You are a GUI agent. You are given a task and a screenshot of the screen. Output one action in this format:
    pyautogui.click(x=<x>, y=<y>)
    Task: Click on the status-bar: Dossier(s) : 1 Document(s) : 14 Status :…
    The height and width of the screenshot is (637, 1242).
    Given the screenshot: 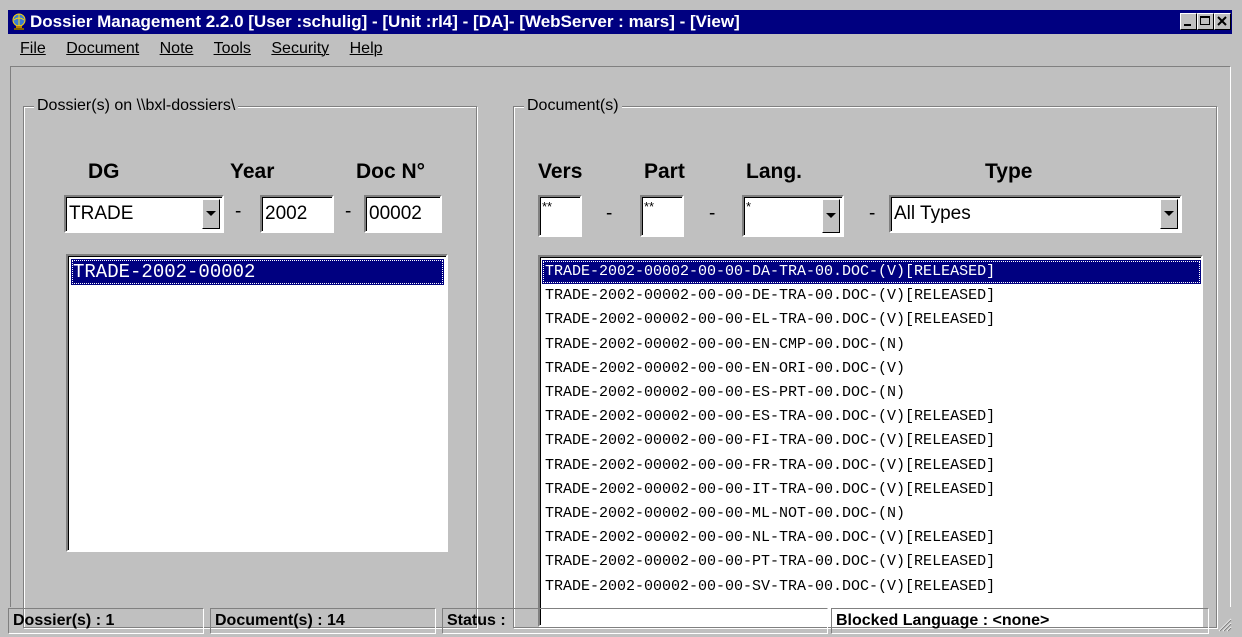 What is the action you would take?
    pyautogui.click(x=621, y=621)
    